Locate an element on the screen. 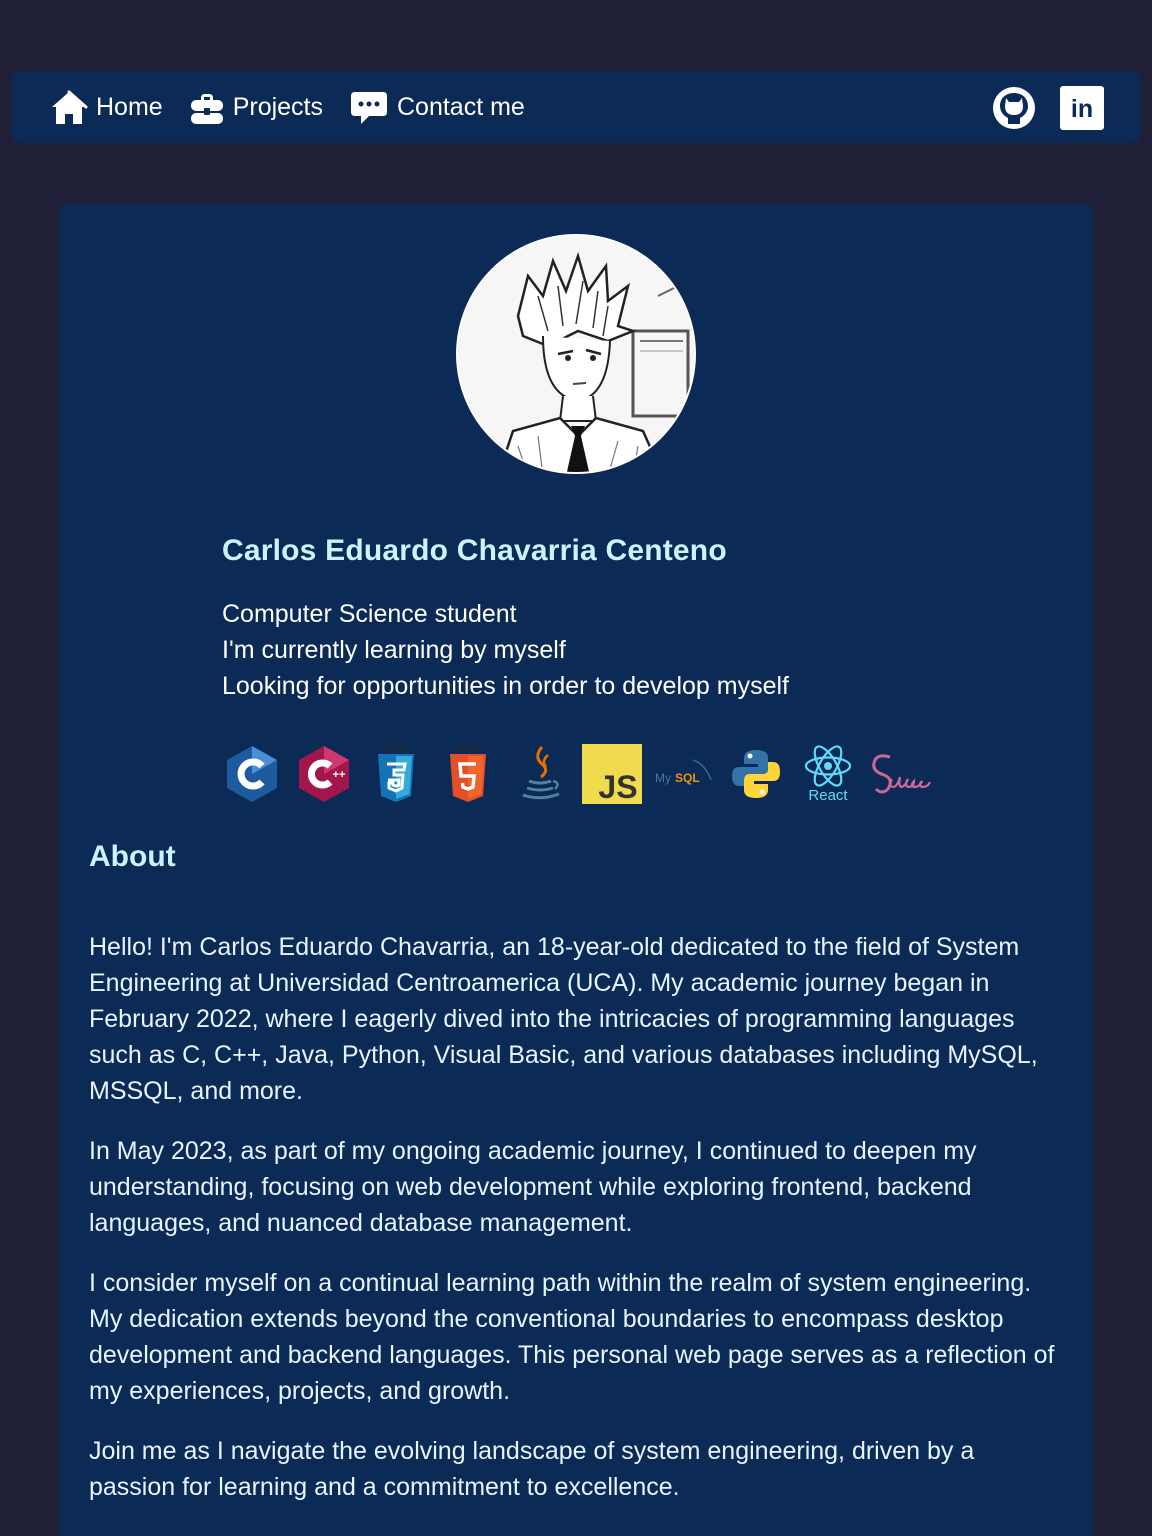  javascript-logo-icon: JS is located at coordinates (612, 774).